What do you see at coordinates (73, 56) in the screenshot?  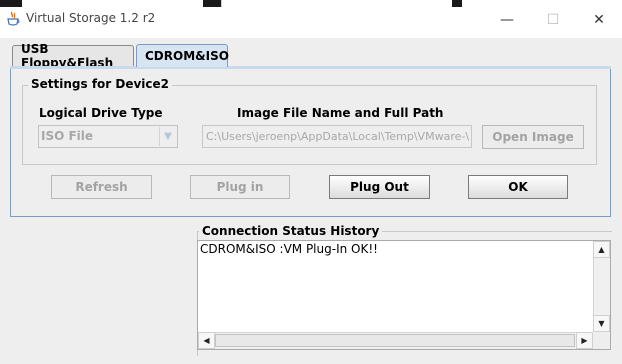 I see `tab-usb-floppy-flash: USB Floppy&Flash` at bounding box center [73, 56].